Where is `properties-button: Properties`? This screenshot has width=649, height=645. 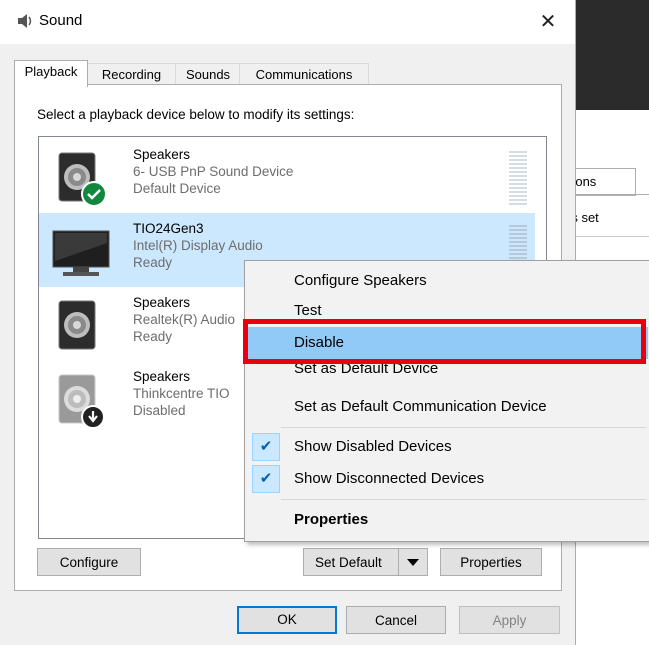 properties-button: Properties is located at coordinates (491, 562).